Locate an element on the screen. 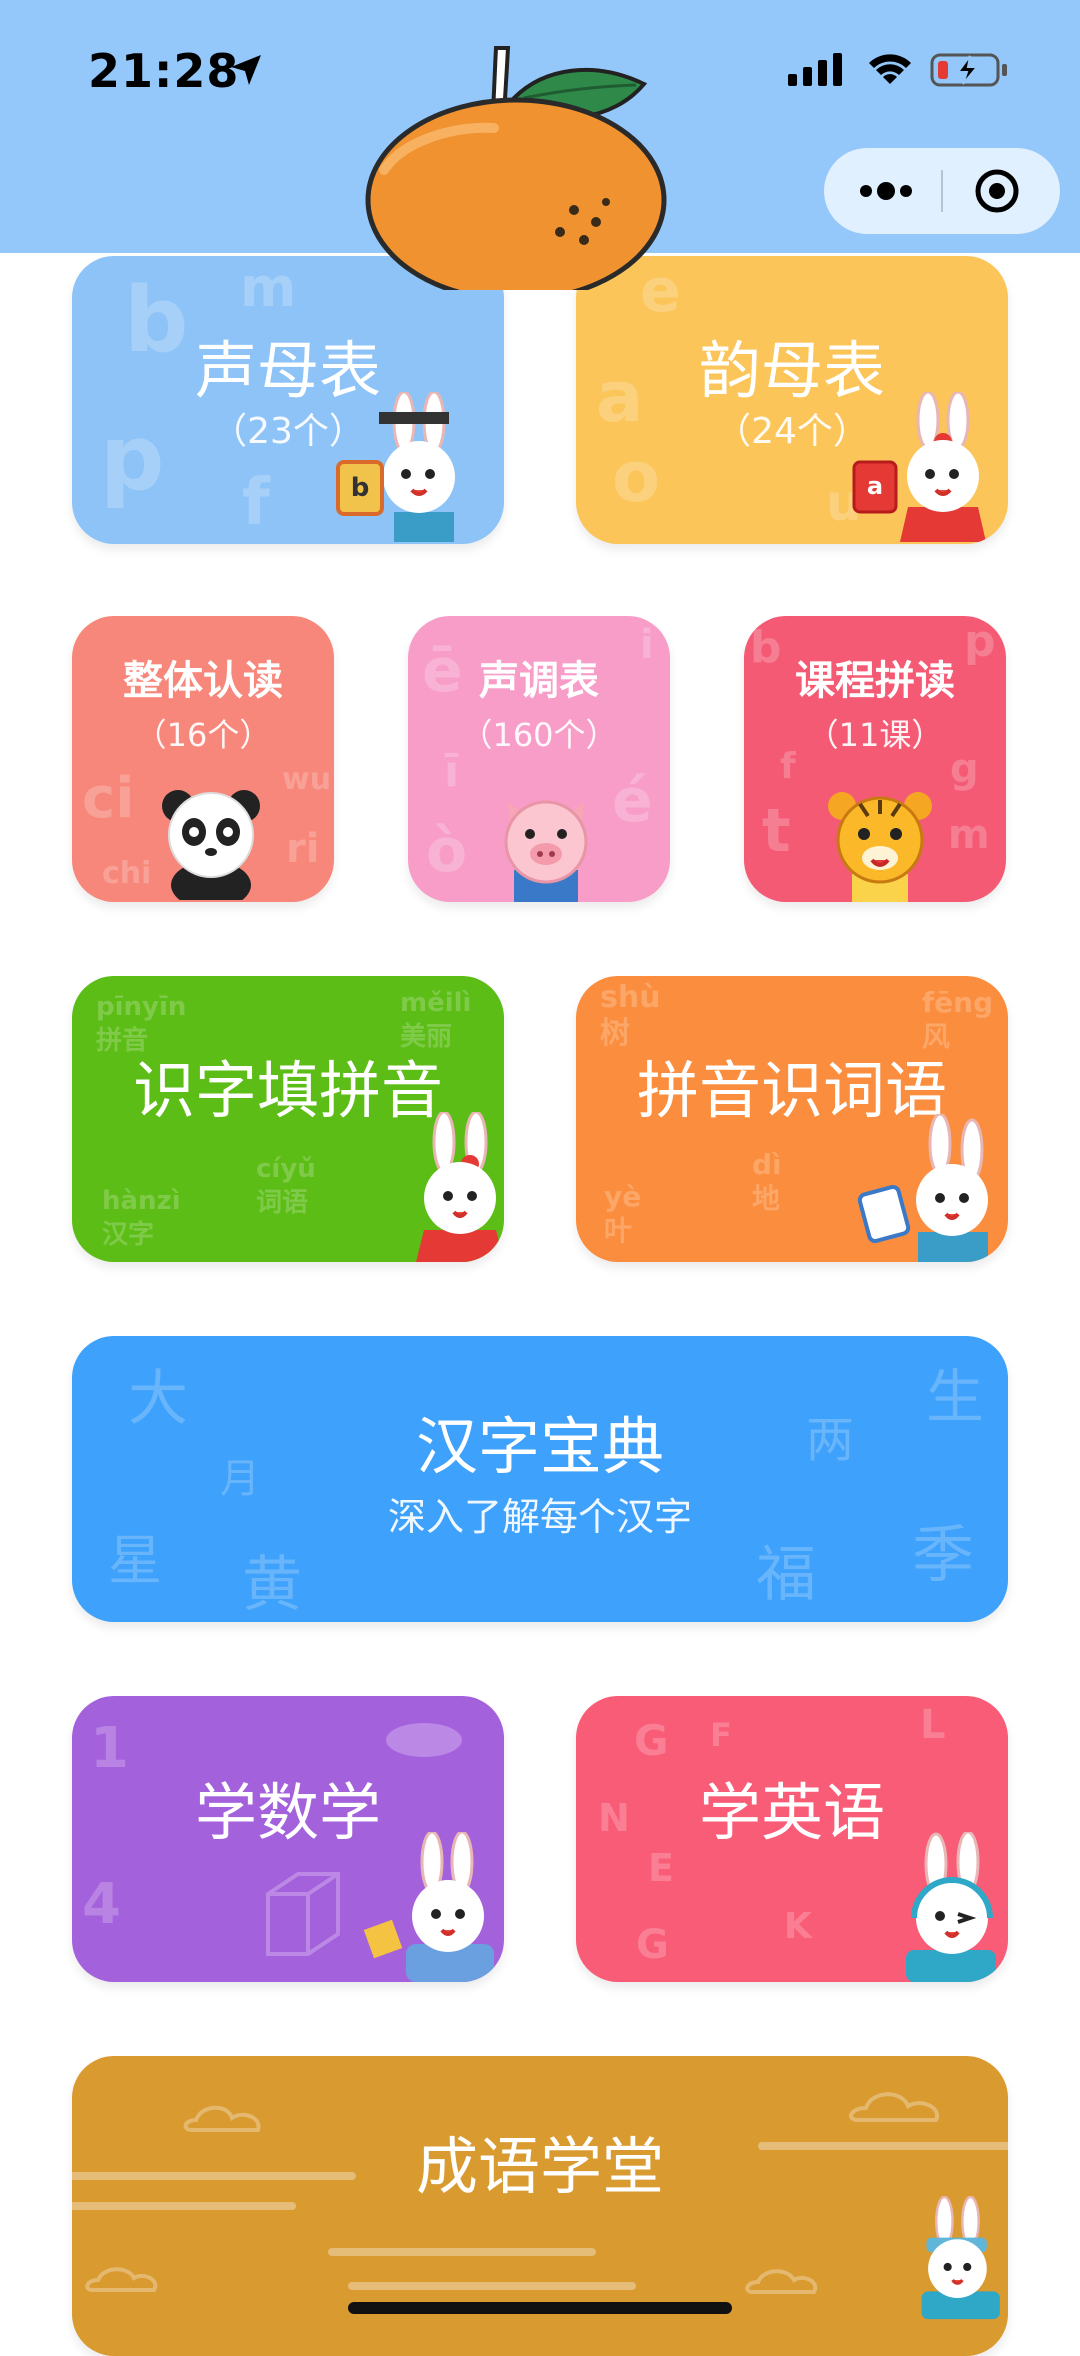  pig-character is located at coordinates (546, 851).